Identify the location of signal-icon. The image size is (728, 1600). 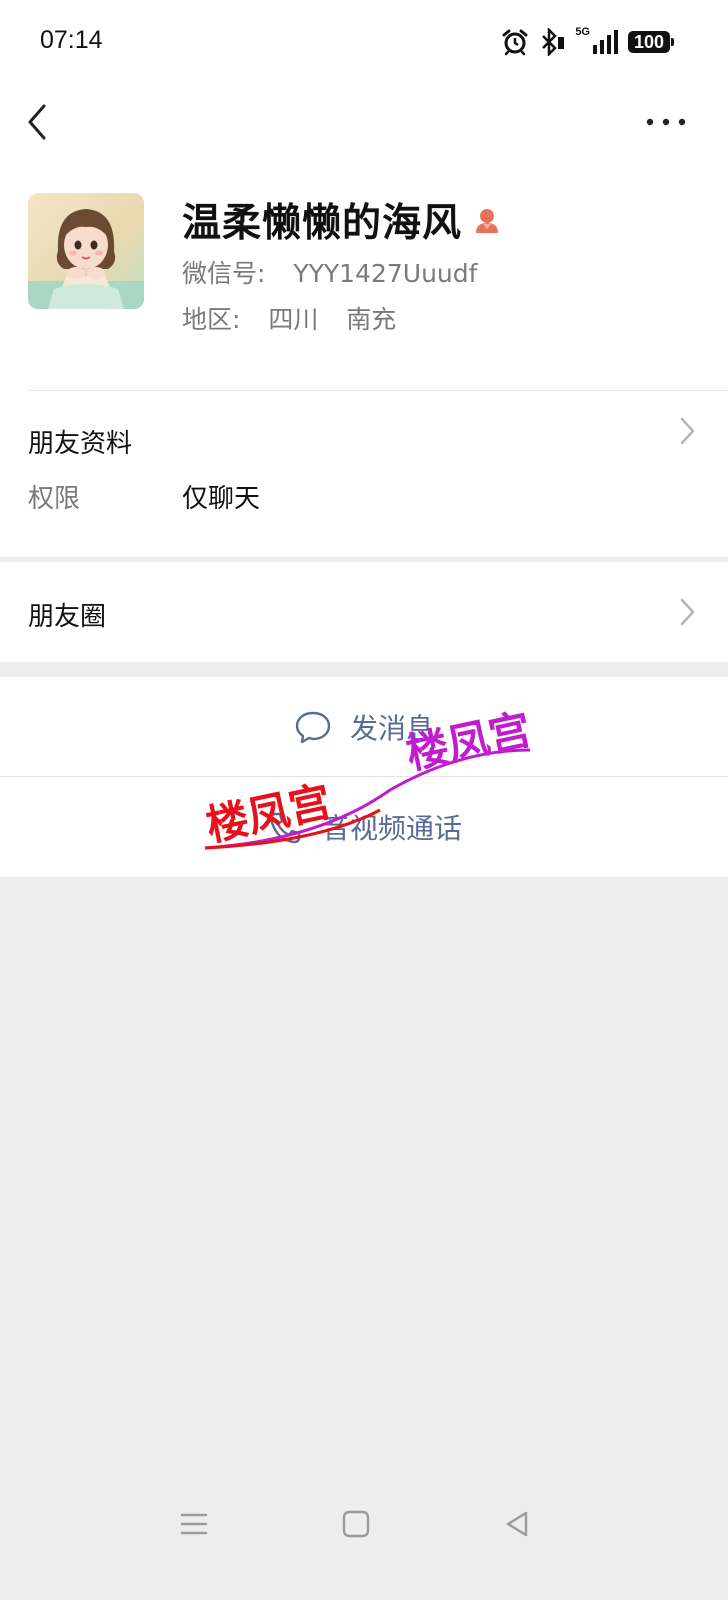
(605, 42).